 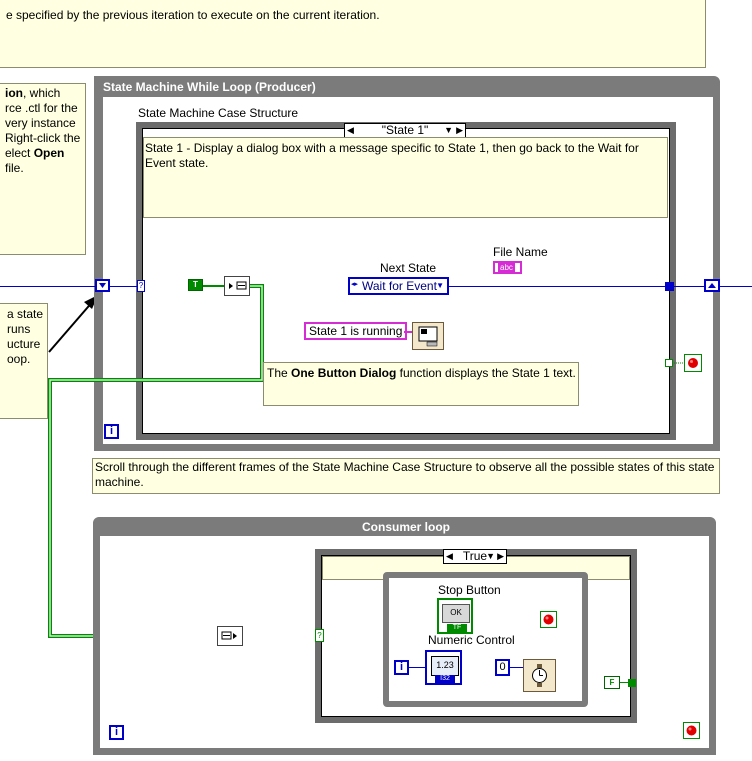 What do you see at coordinates (218, 113) in the screenshot?
I see `case-structure-label: State Machine Case Structure` at bounding box center [218, 113].